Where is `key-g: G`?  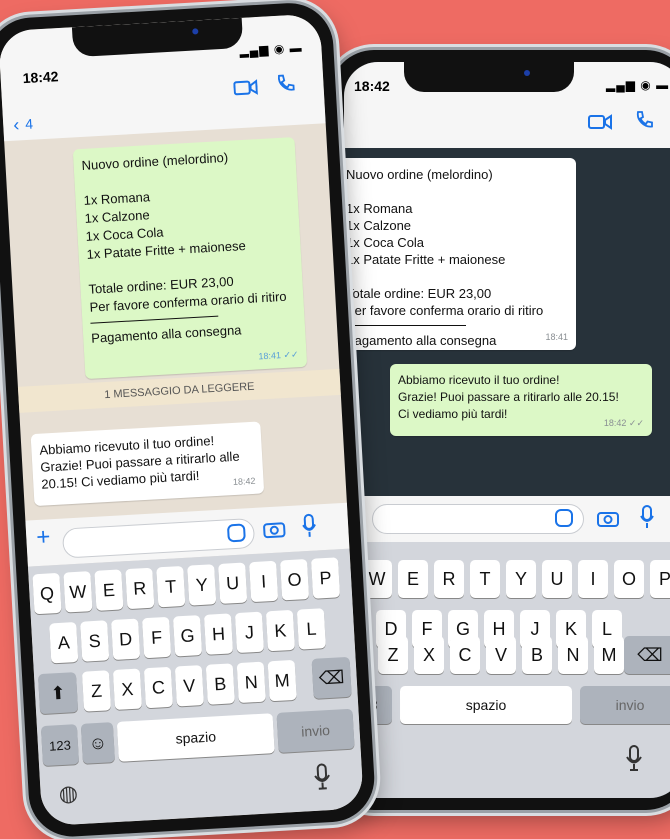 key-g: G is located at coordinates (187, 636).